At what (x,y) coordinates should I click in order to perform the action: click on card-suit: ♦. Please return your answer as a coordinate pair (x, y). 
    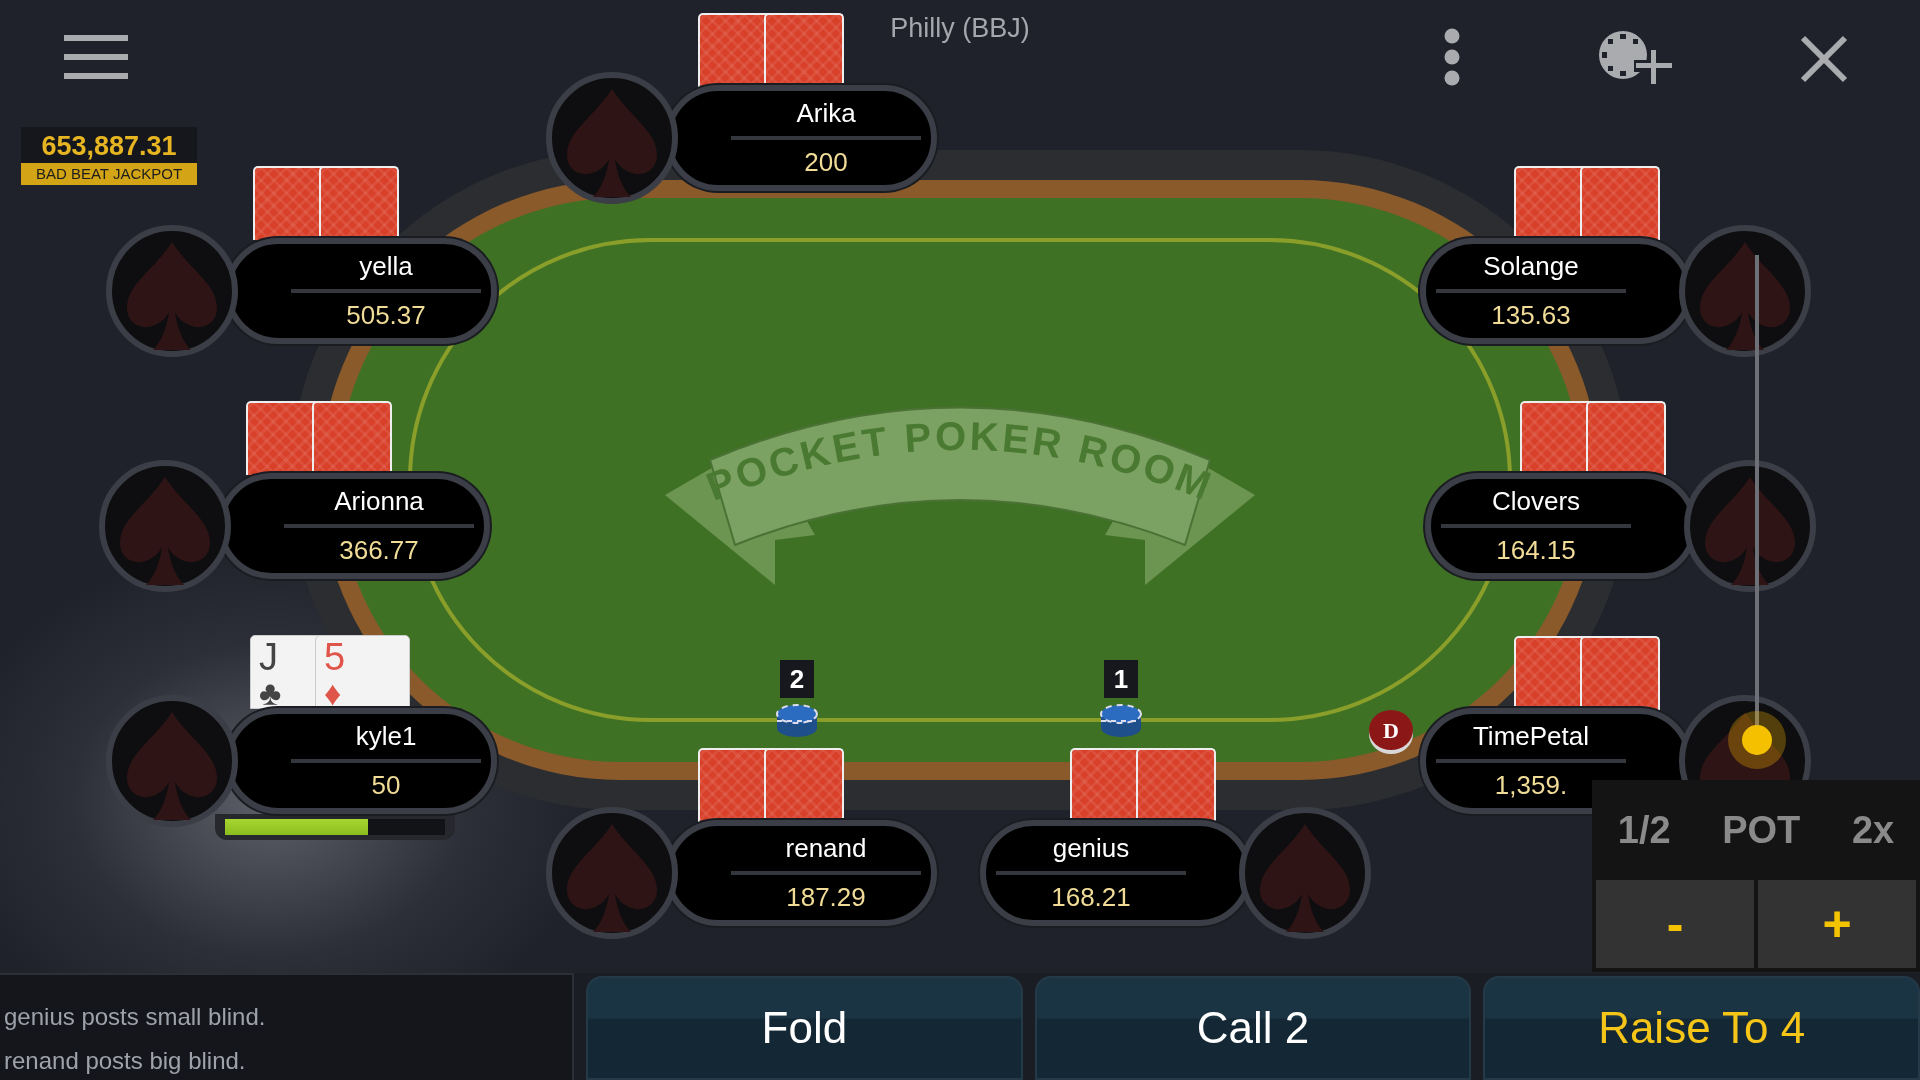
    Looking at the image, I should click on (333, 693).